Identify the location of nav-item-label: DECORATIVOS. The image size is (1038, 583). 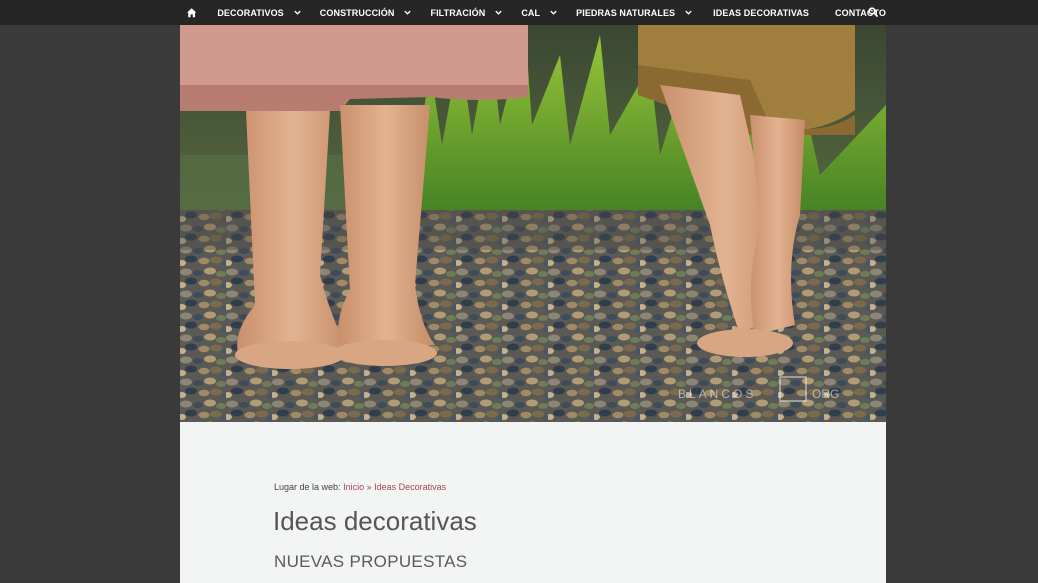
(250, 12).